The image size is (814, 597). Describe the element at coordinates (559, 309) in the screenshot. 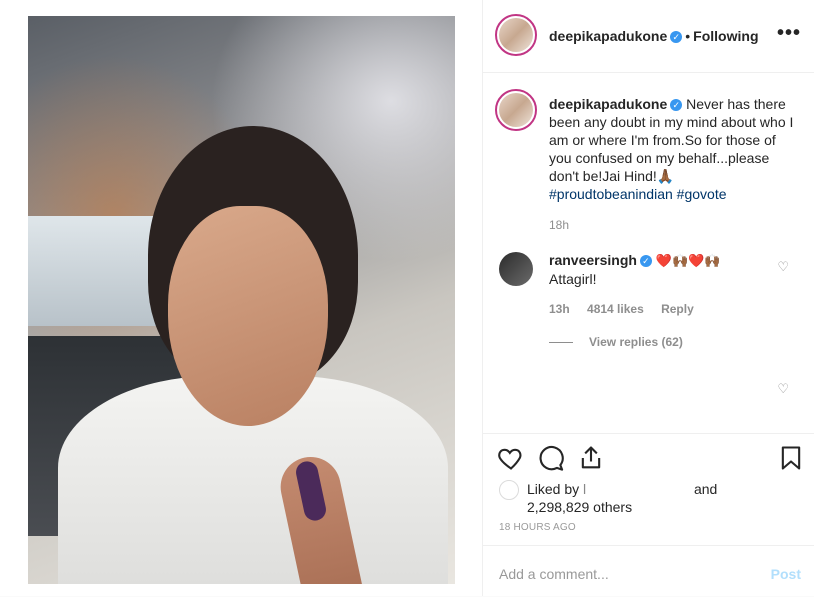

I see `comment-timestamp: 13h` at that location.